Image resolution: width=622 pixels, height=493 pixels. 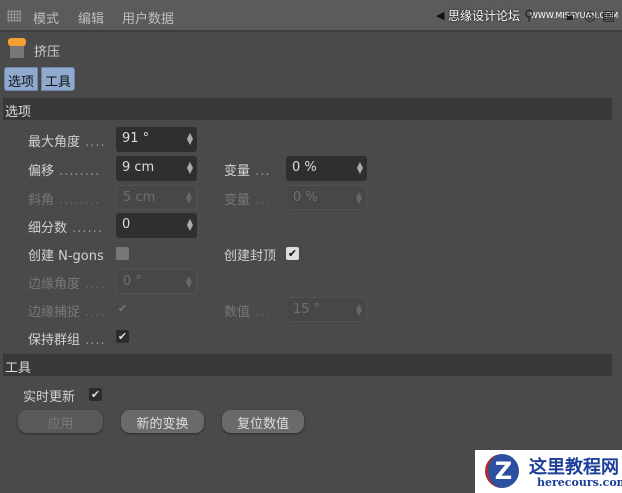 I want to click on tab-tools: 工具, so click(x=58, y=79).